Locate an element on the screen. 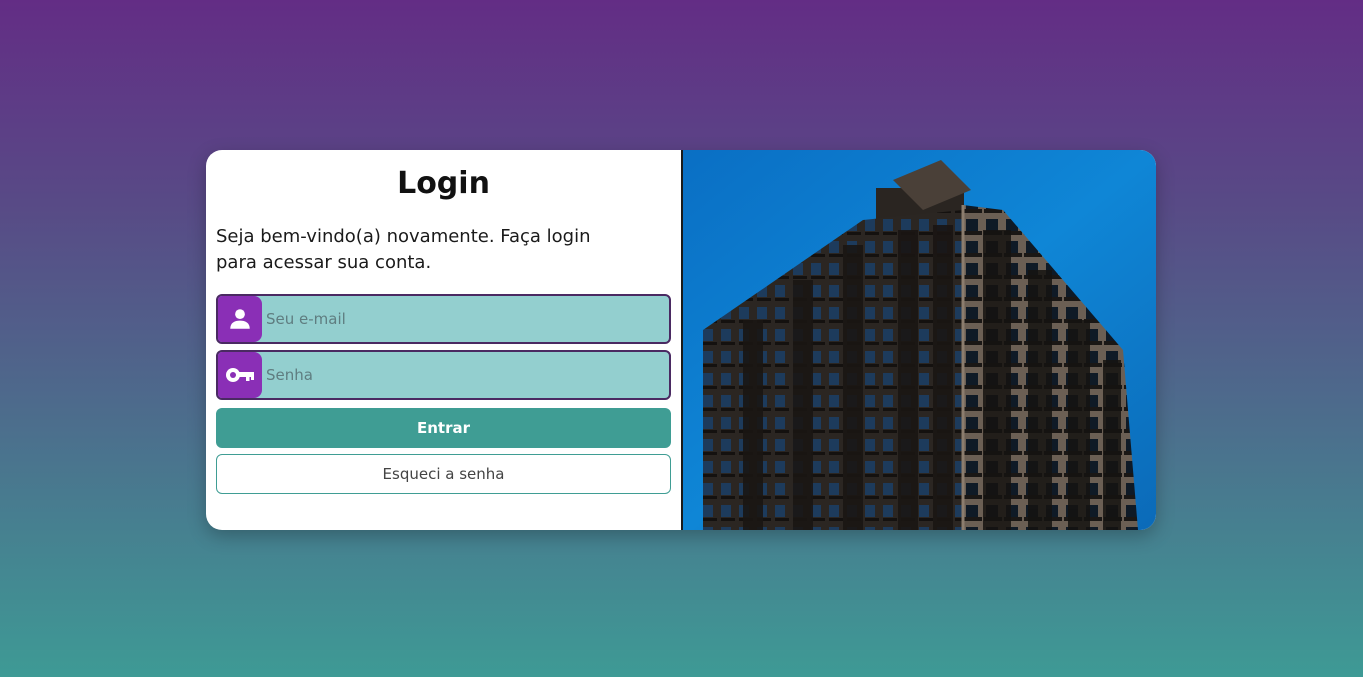  user-icon is located at coordinates (240, 319).